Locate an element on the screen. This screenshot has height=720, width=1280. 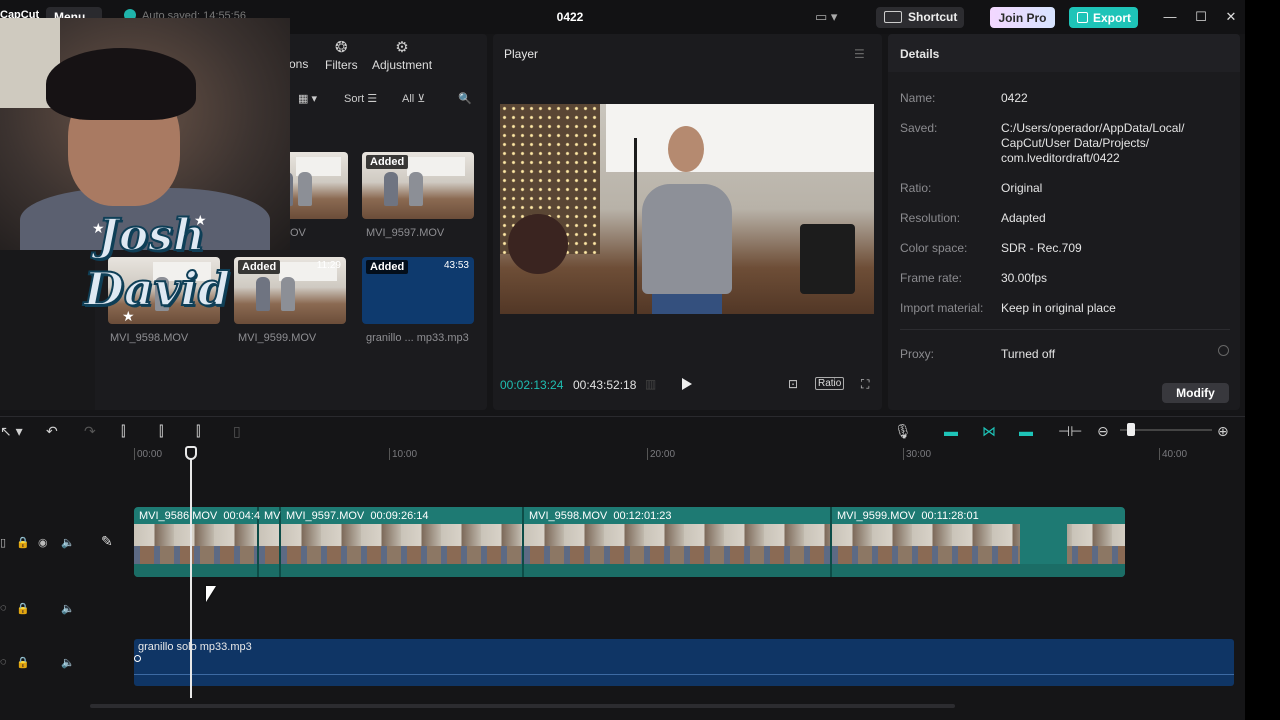
detail-value: Turned off is located at coordinates (1028, 354).